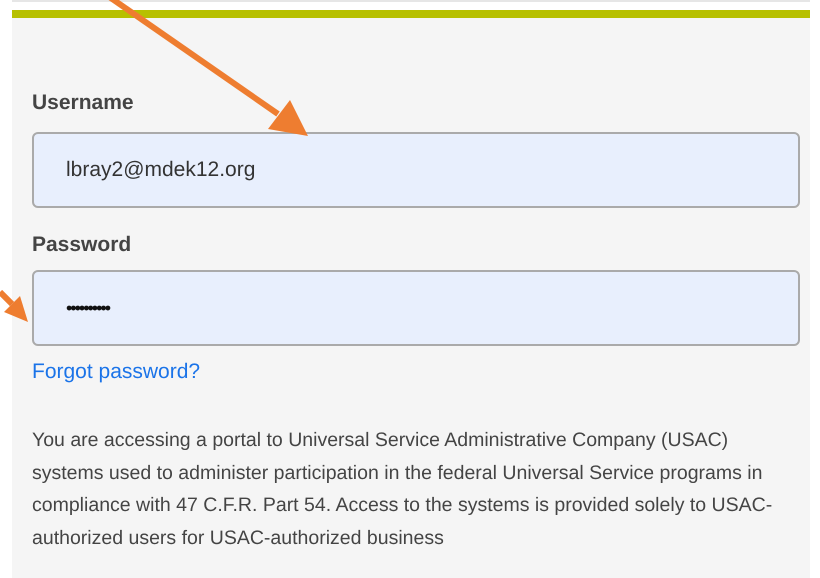  Describe the element at coordinates (83, 103) in the screenshot. I see `username-label: Username` at that location.